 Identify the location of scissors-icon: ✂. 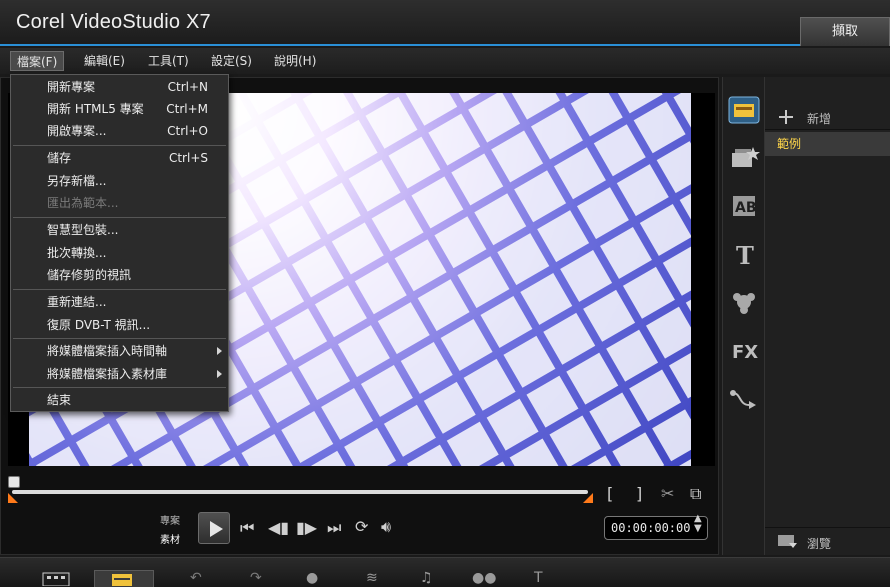
(667, 493).